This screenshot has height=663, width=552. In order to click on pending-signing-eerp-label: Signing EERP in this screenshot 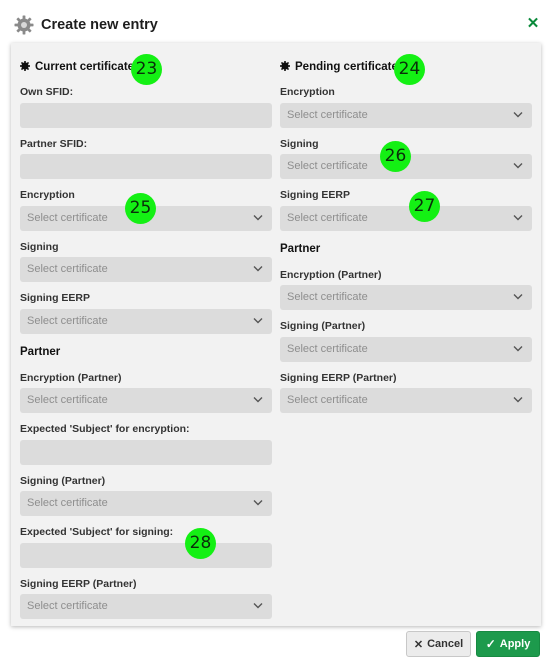, I will do `click(315, 195)`.